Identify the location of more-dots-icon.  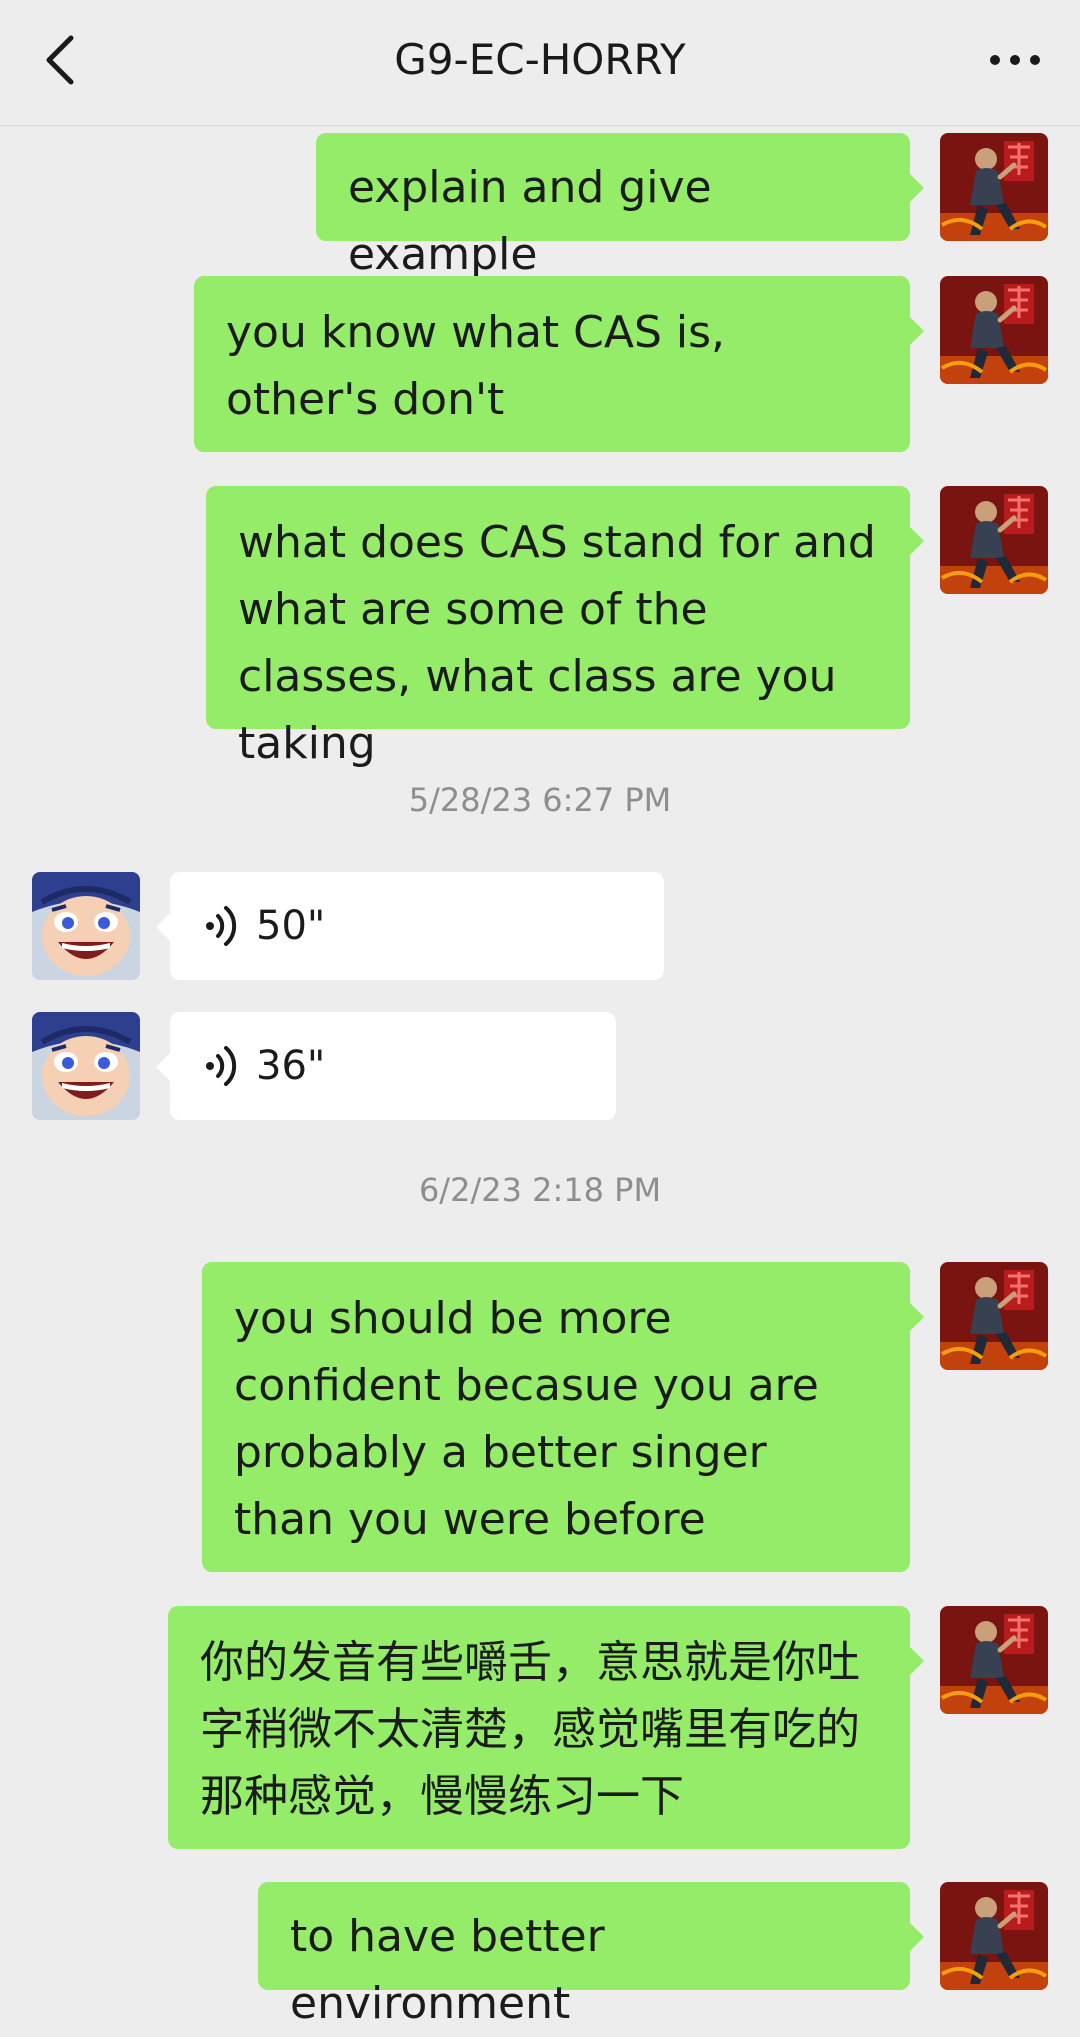
(1015, 60).